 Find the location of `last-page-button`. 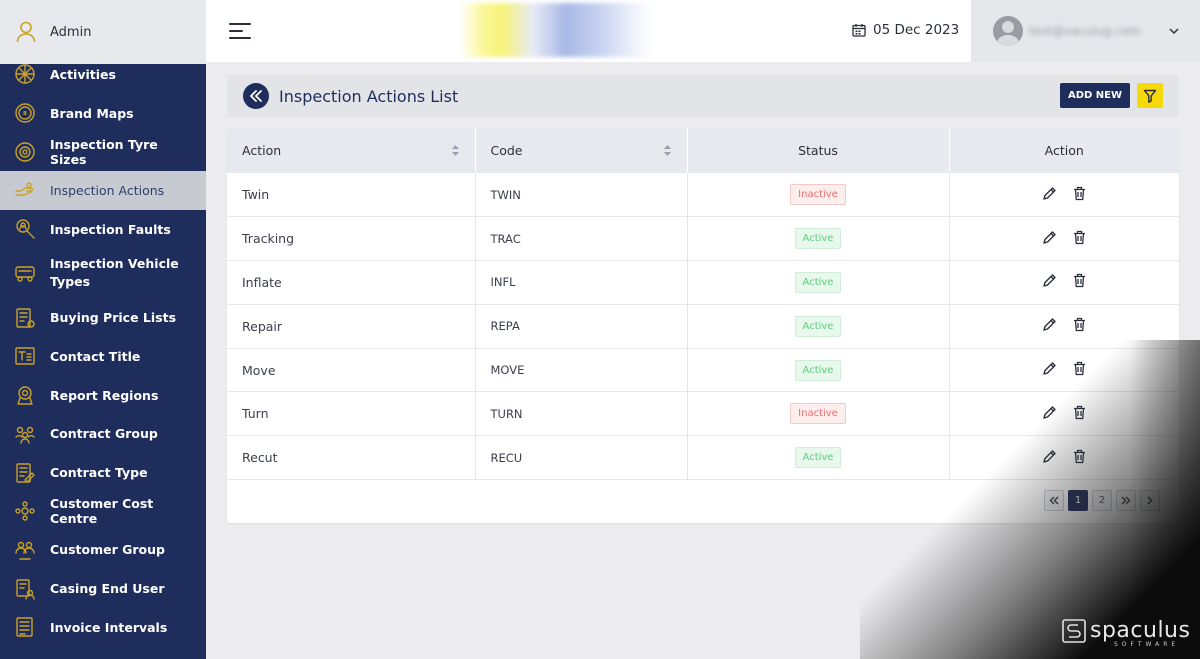

last-page-button is located at coordinates (1126, 500).